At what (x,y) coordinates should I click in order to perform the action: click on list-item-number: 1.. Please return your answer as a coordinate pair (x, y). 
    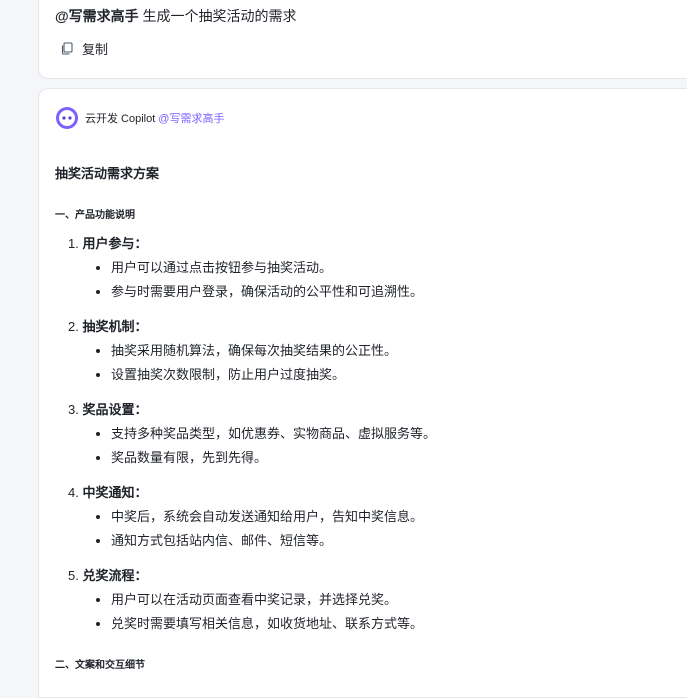
    Looking at the image, I should click on (73, 243).